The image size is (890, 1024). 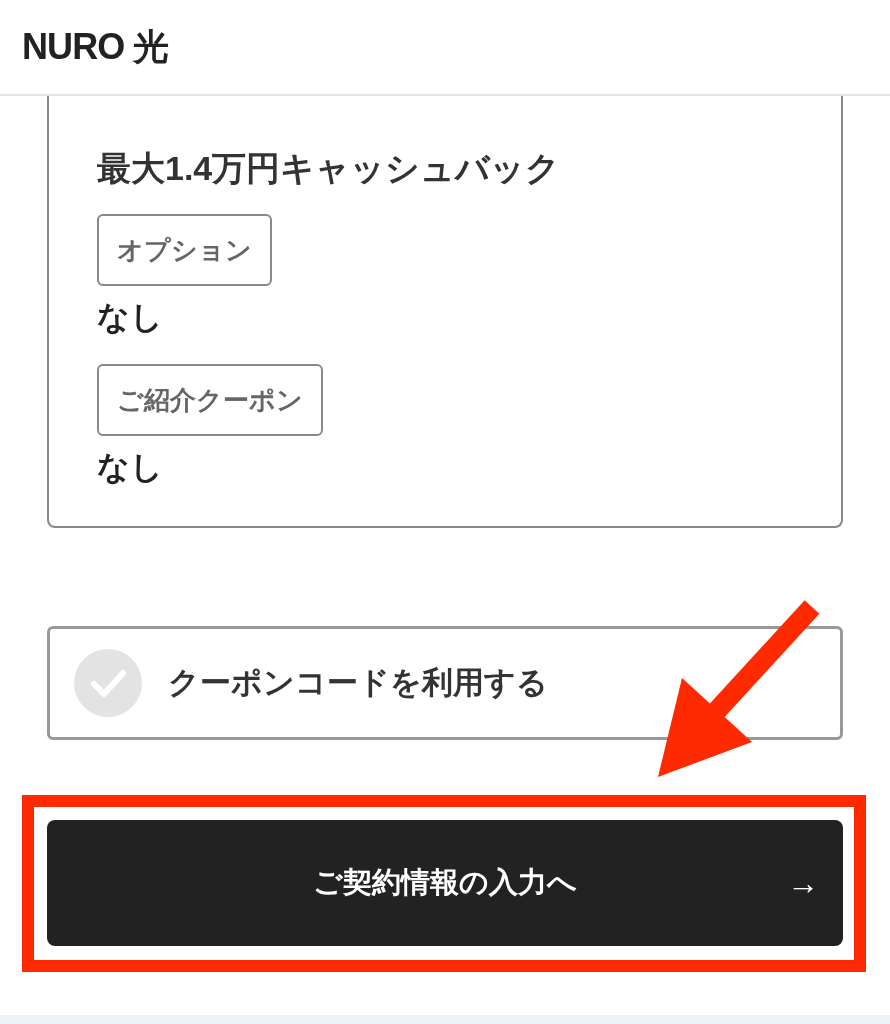 I want to click on coupon-label: クーポンコードを利用する, so click(x=358, y=682).